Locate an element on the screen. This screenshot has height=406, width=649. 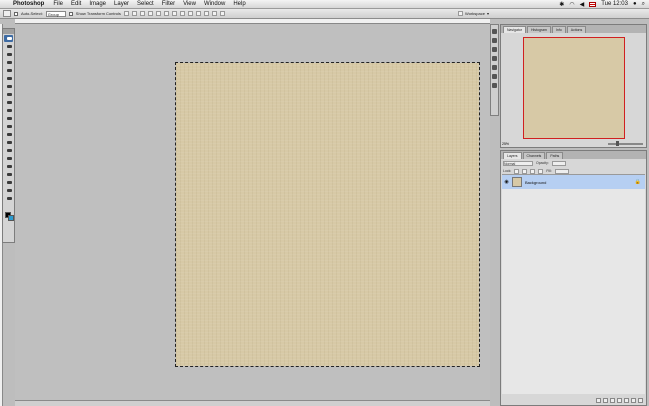
bluetooth-icon: ✱ is located at coordinates (561, 4).